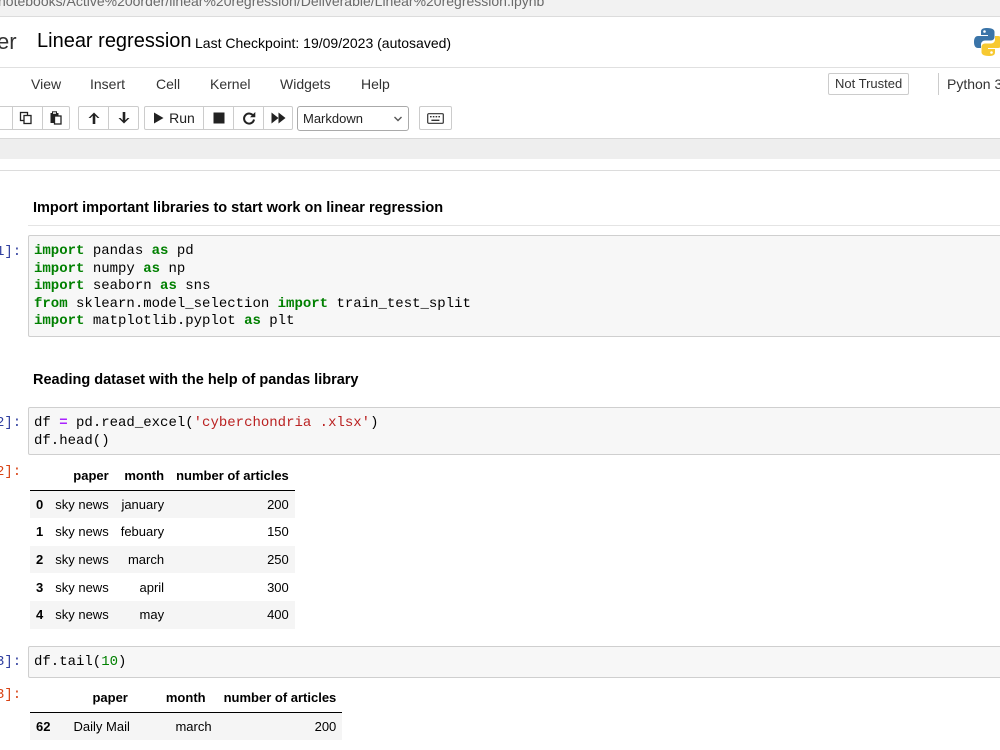 The image size is (1000, 750). What do you see at coordinates (973, 84) in the screenshot?
I see `kernel-indicator: Python 3` at bounding box center [973, 84].